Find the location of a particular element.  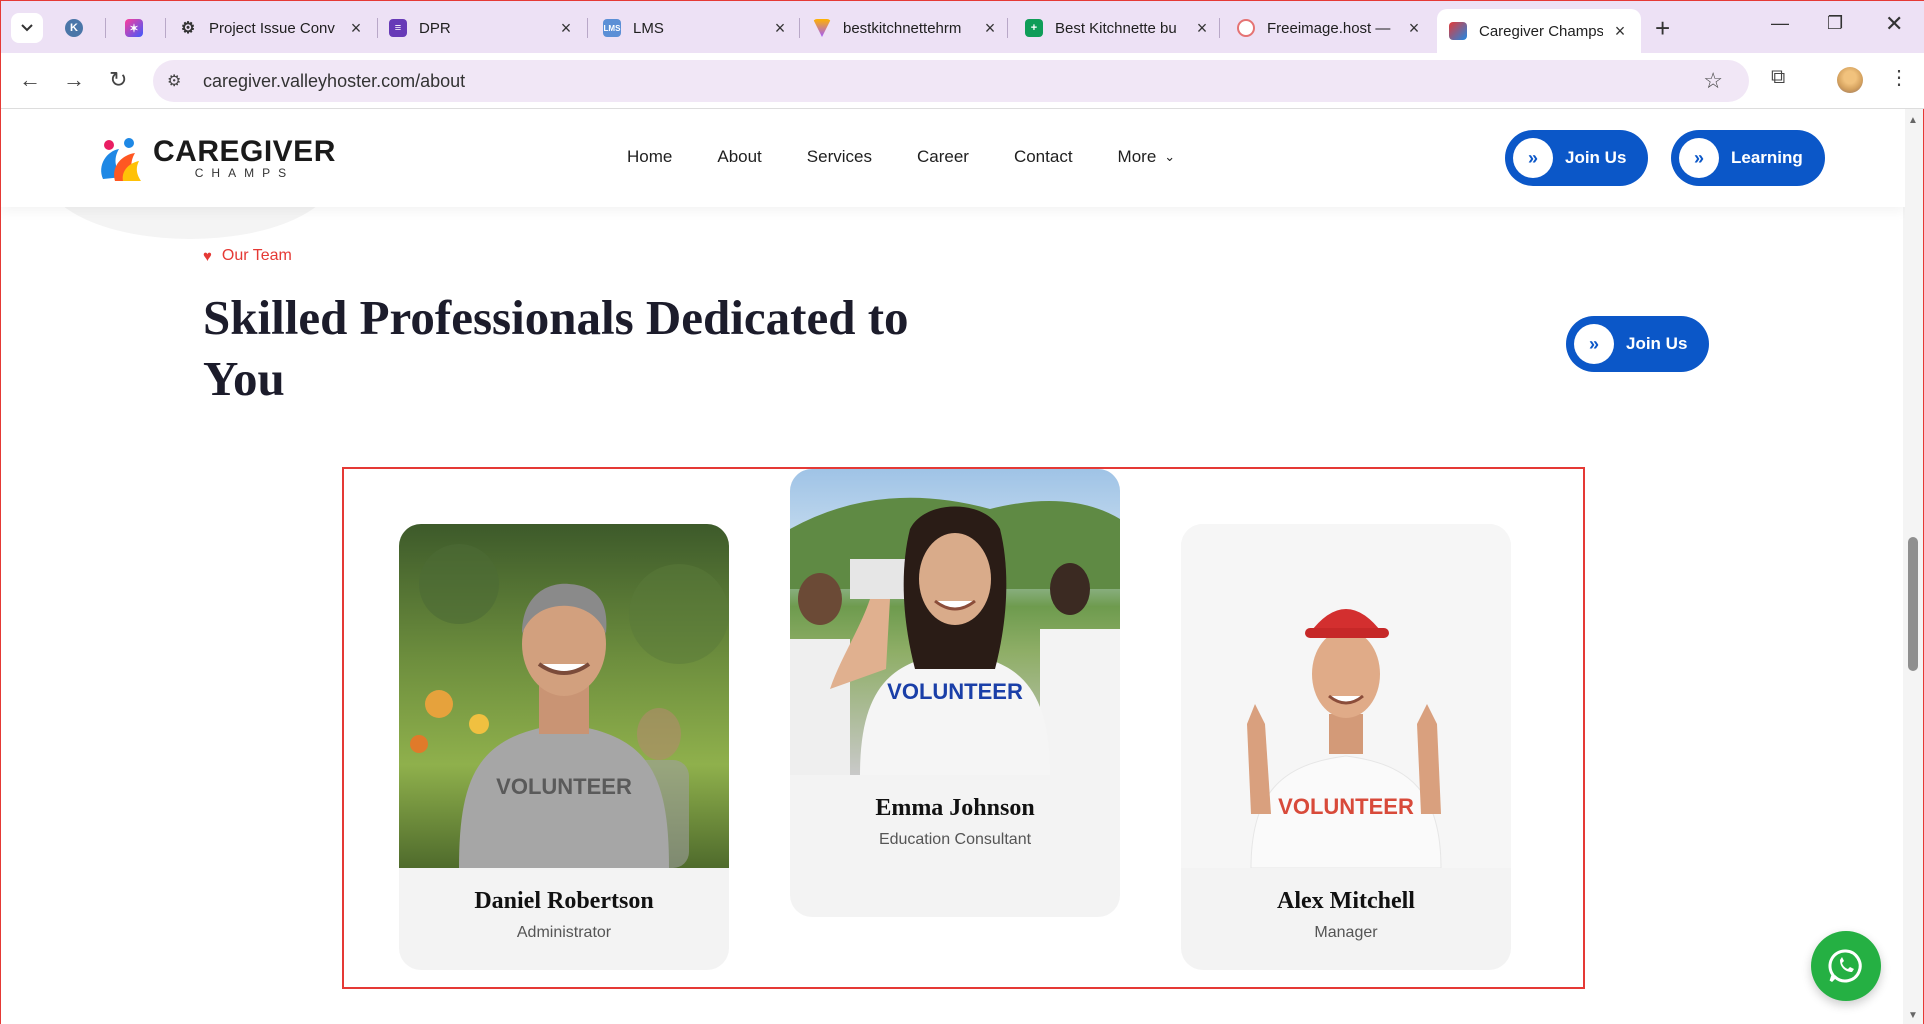

chevron-down-icon: ⌄ is located at coordinates (1170, 156).